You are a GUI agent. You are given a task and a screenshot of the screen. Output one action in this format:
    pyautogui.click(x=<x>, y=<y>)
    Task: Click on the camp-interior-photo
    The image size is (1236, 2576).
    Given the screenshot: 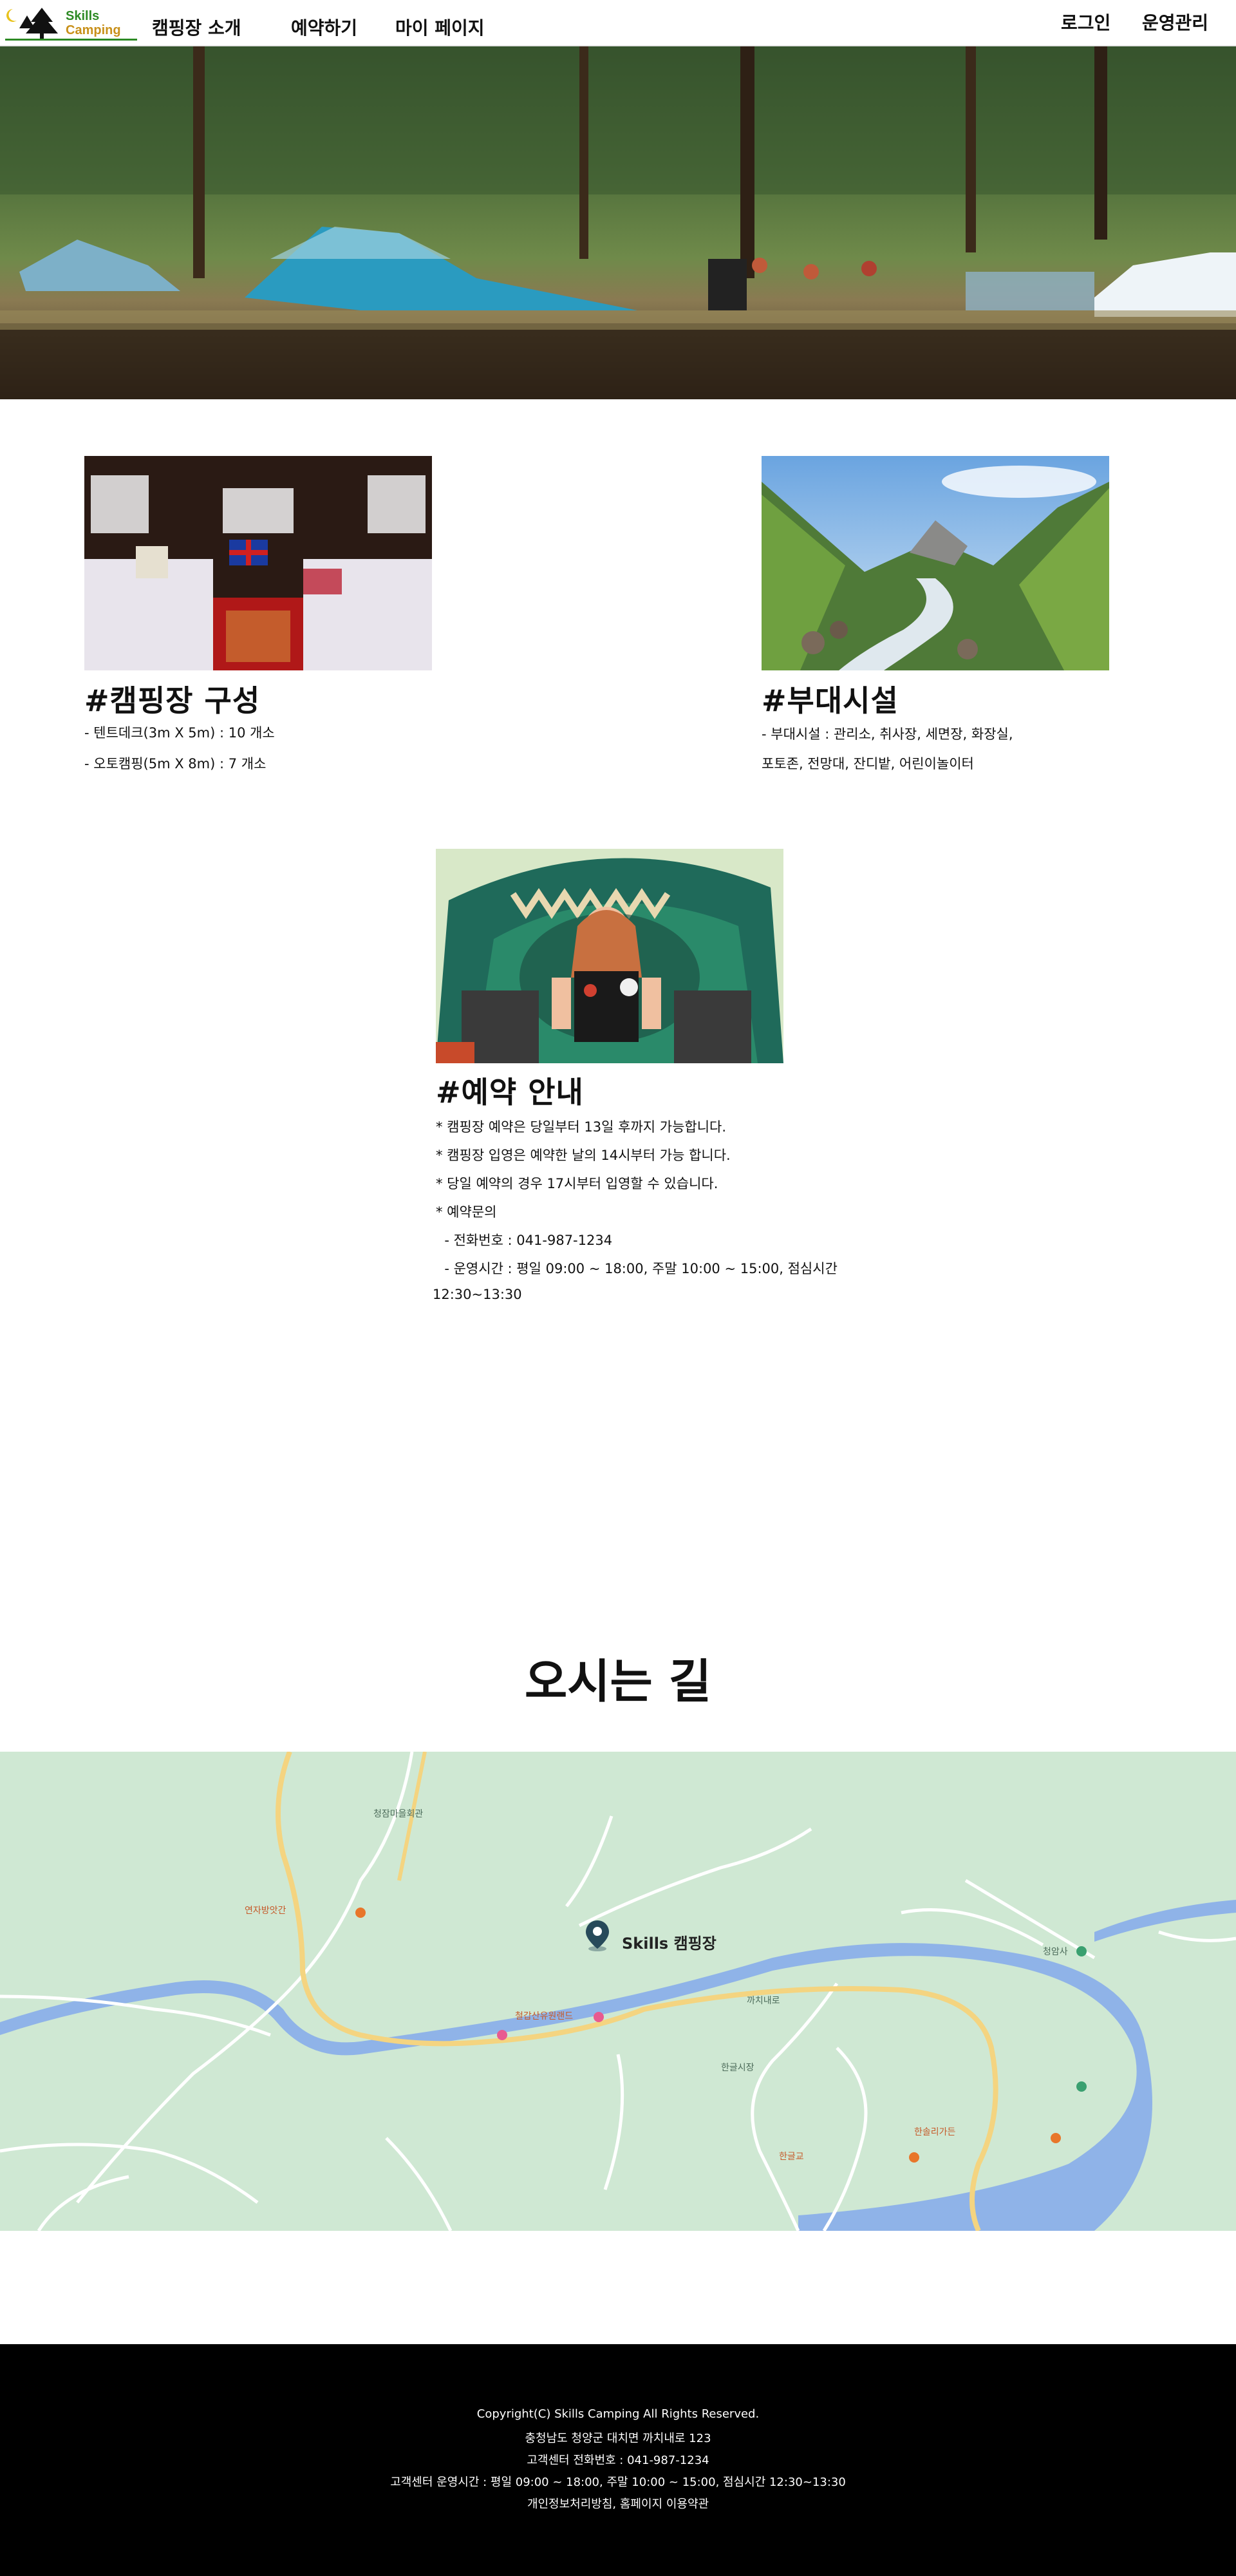 What is the action you would take?
    pyautogui.click(x=258, y=563)
    